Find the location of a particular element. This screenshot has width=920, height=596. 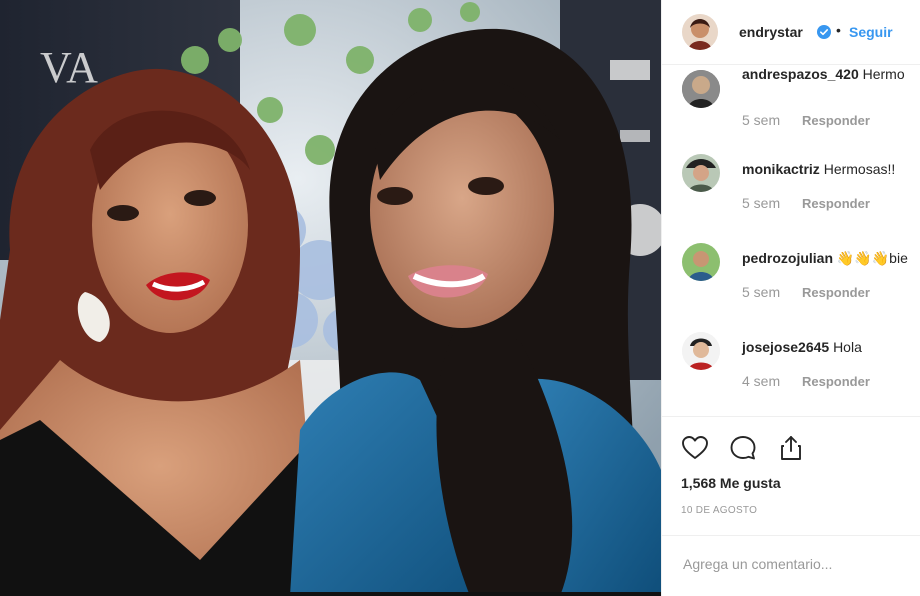

comment-line: pedrozojulian 👋👋👋bie is located at coordinates (825, 258).